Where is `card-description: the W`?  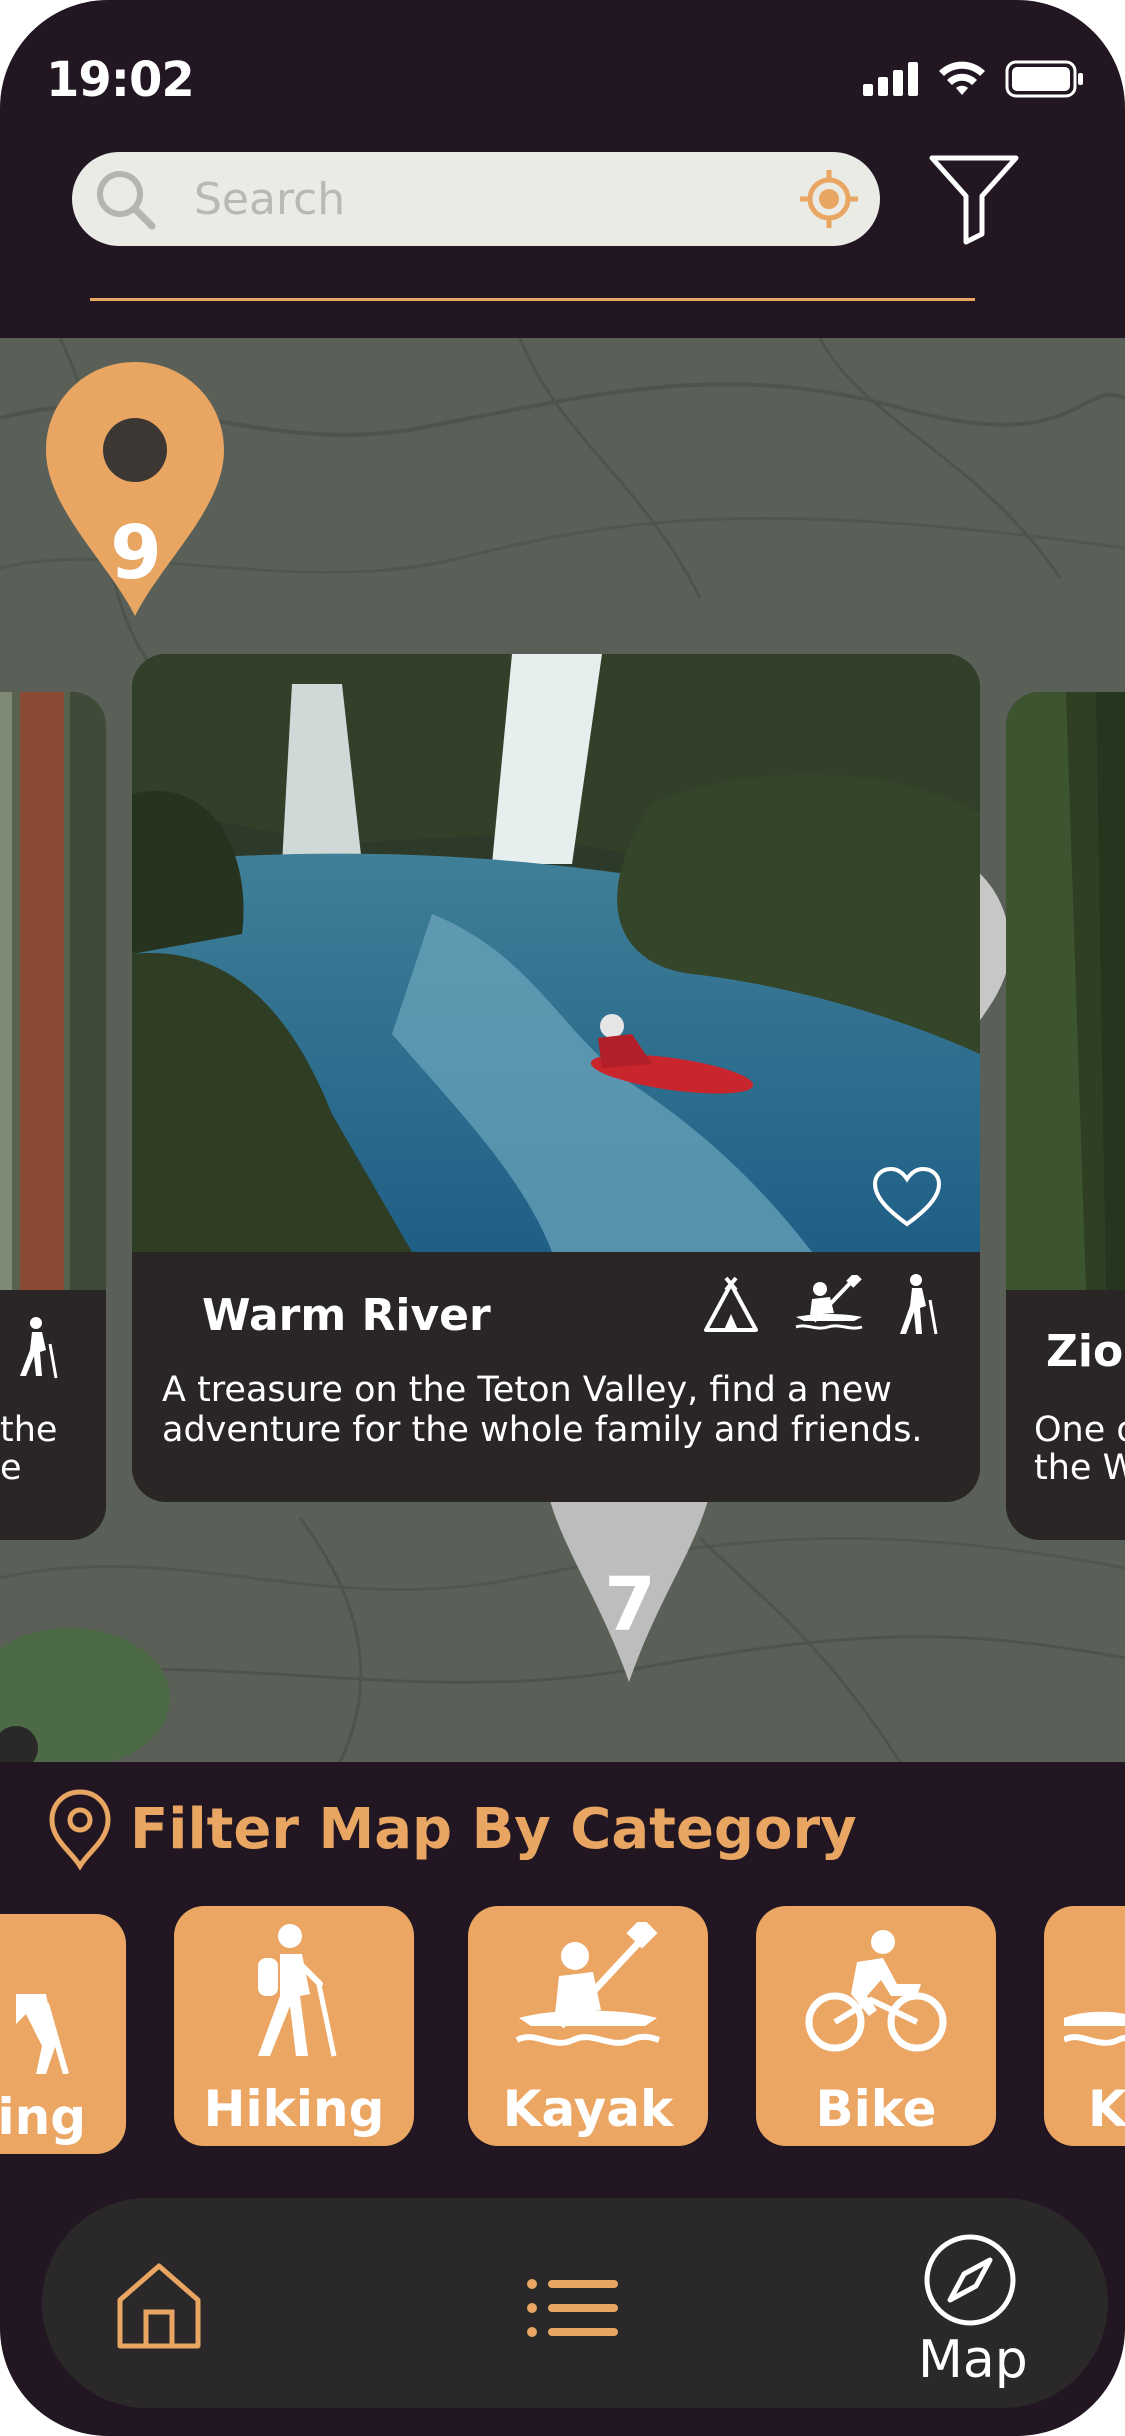 card-description: the W is located at coordinates (1079, 1468).